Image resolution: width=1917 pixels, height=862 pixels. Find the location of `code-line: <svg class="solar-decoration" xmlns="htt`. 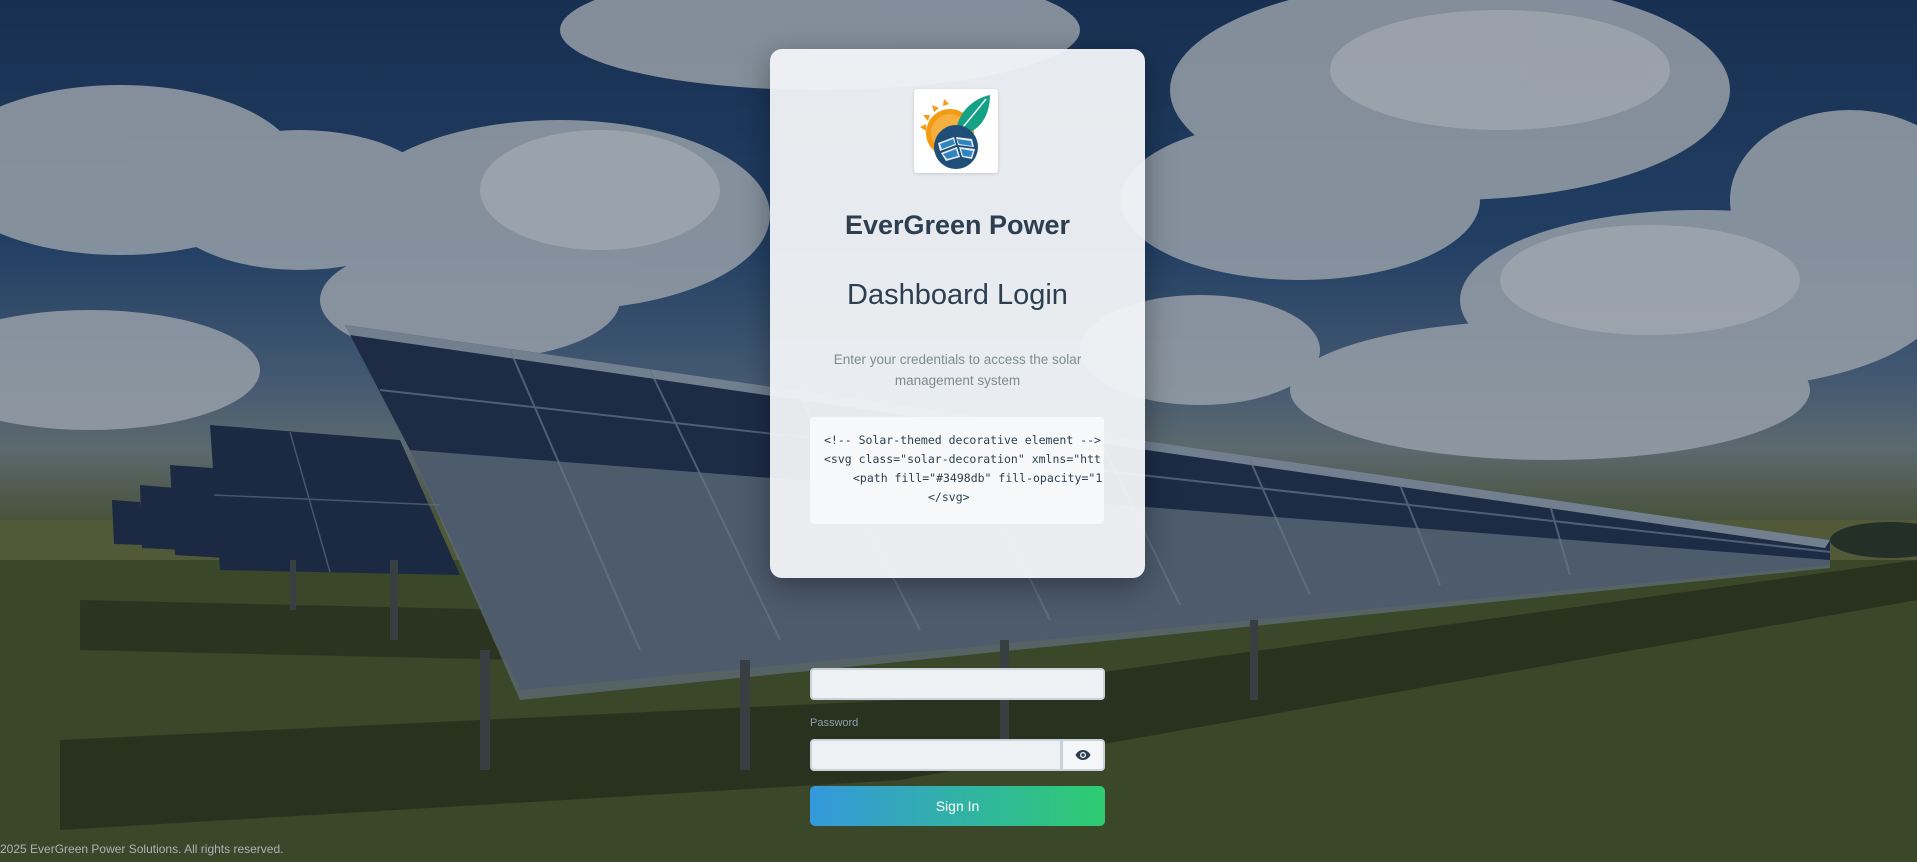

code-line: <svg class="solar-decoration" xmlns="htt is located at coordinates (962, 459).